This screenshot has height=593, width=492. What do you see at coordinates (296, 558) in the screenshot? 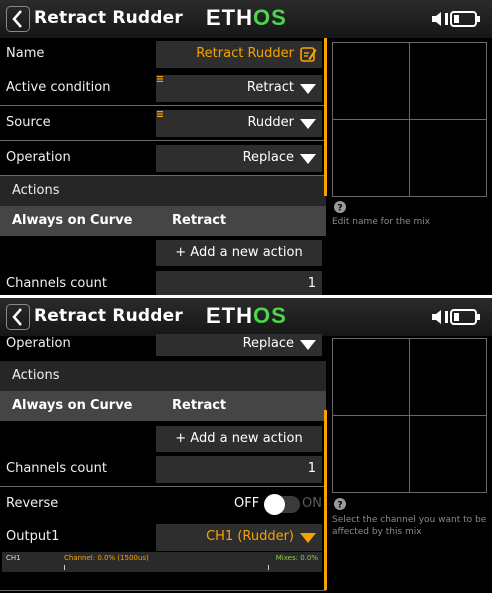
I see `monitor-mixes: Mixes: 0.0%` at bounding box center [296, 558].